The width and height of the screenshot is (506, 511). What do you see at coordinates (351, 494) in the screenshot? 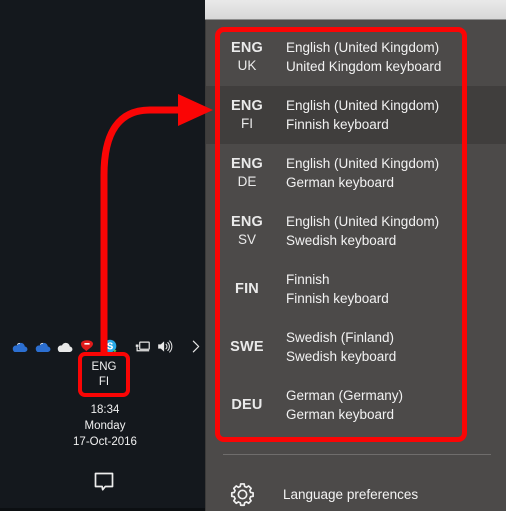
I see `language-preferences-label: Language preferences` at bounding box center [351, 494].